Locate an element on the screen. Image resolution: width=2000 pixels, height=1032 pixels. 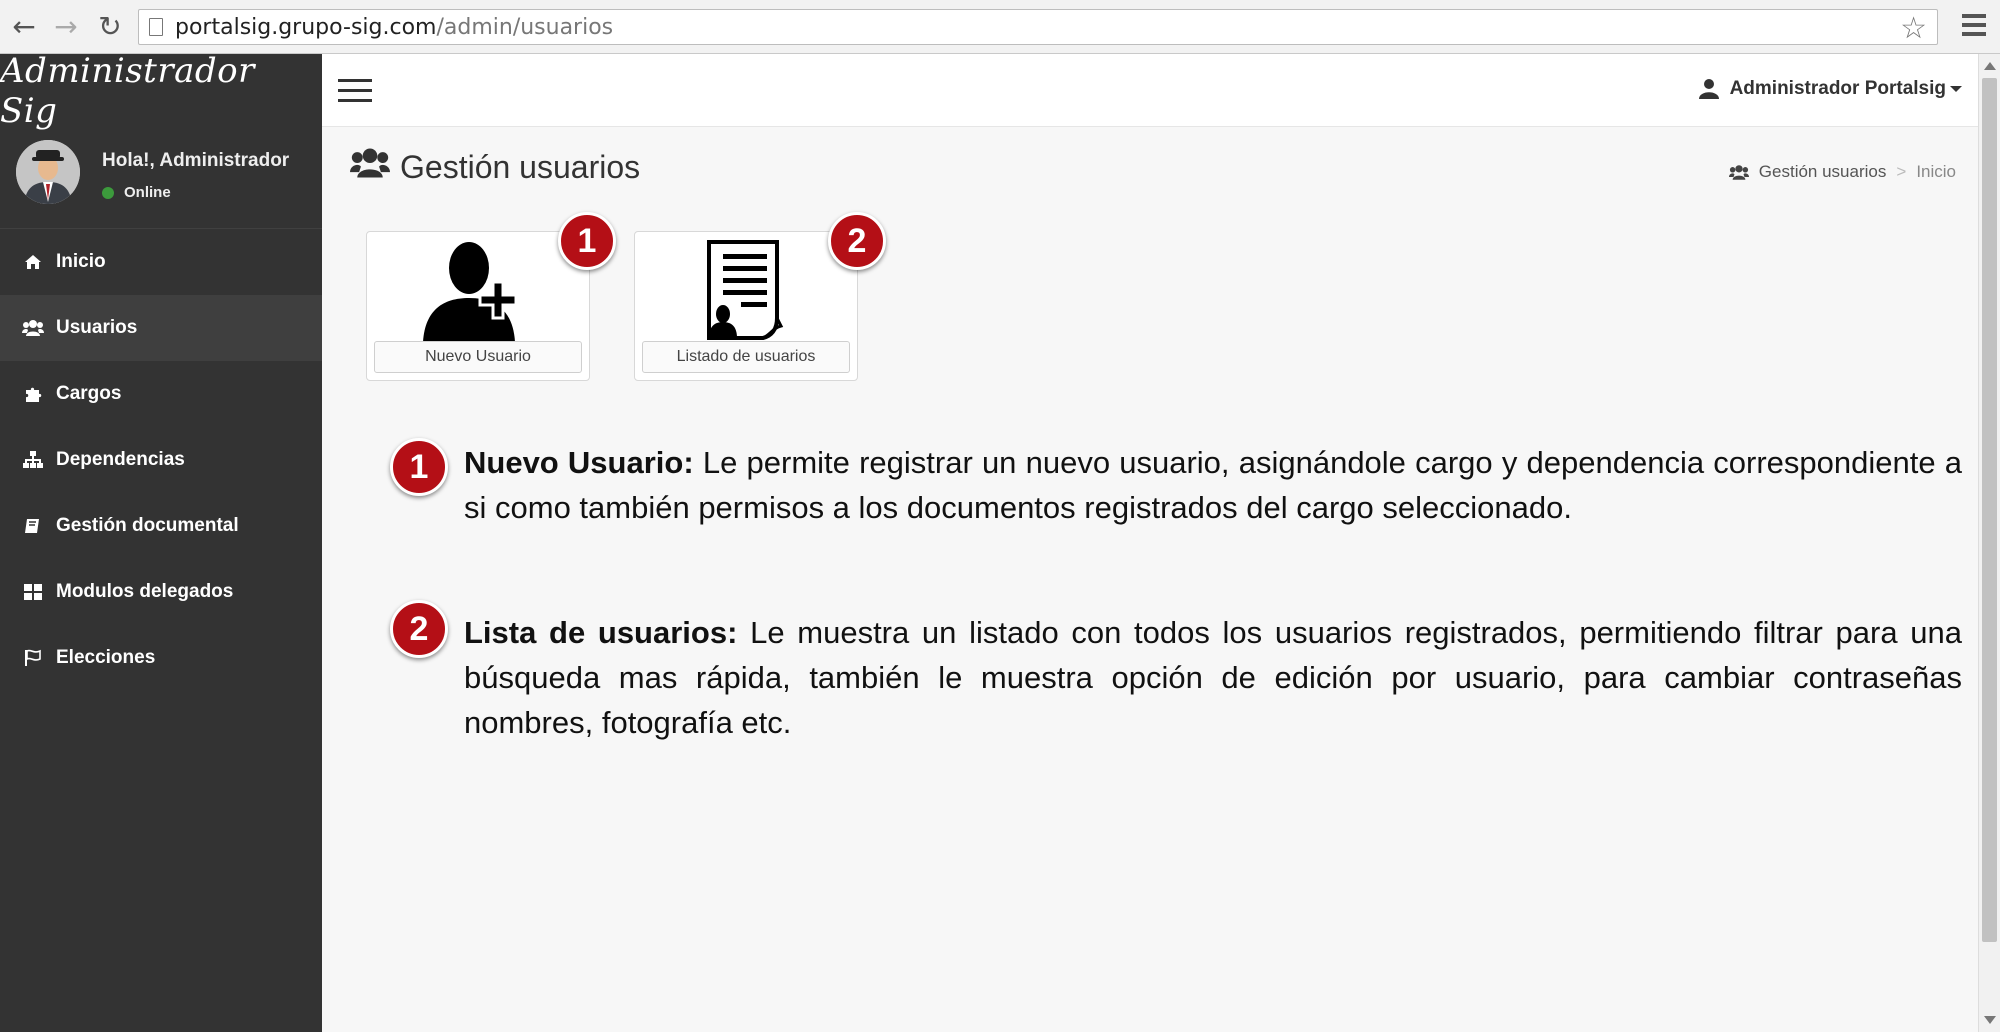
user-list-label: Listado de usuarios is located at coordinates (746, 357).